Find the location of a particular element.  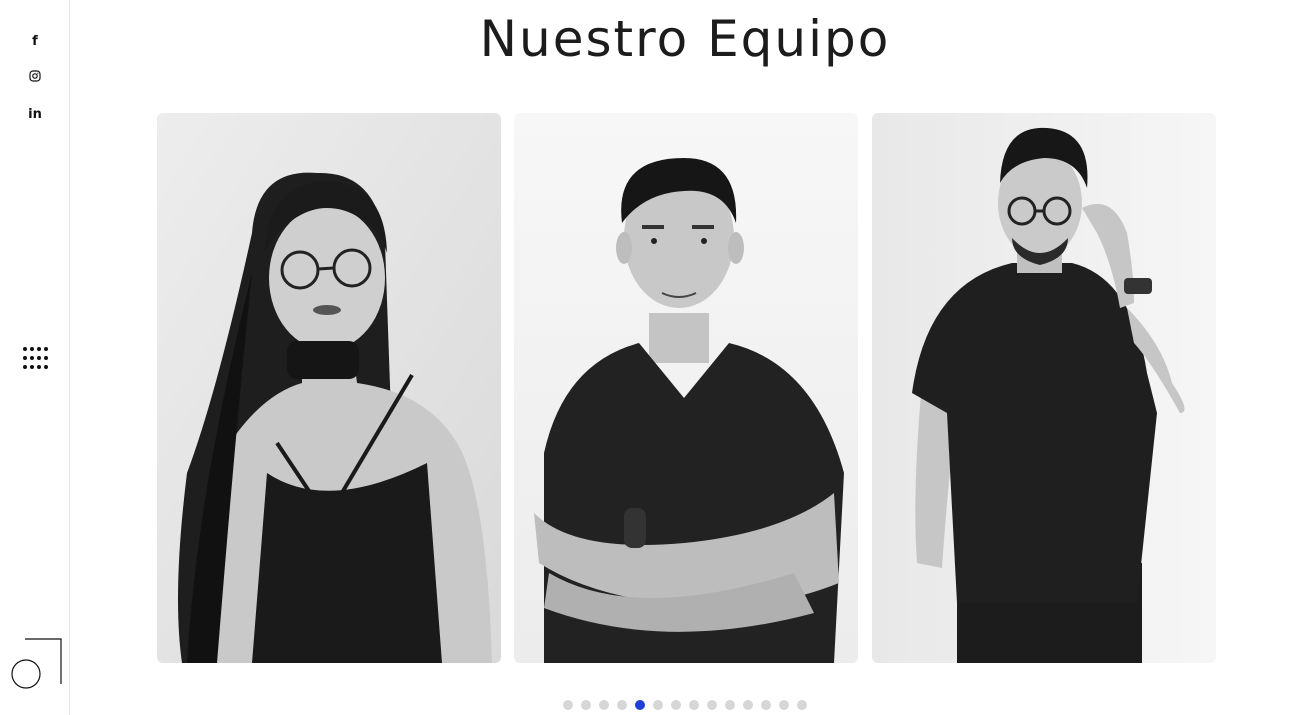

grid-menu-icon is located at coordinates (35, 359).